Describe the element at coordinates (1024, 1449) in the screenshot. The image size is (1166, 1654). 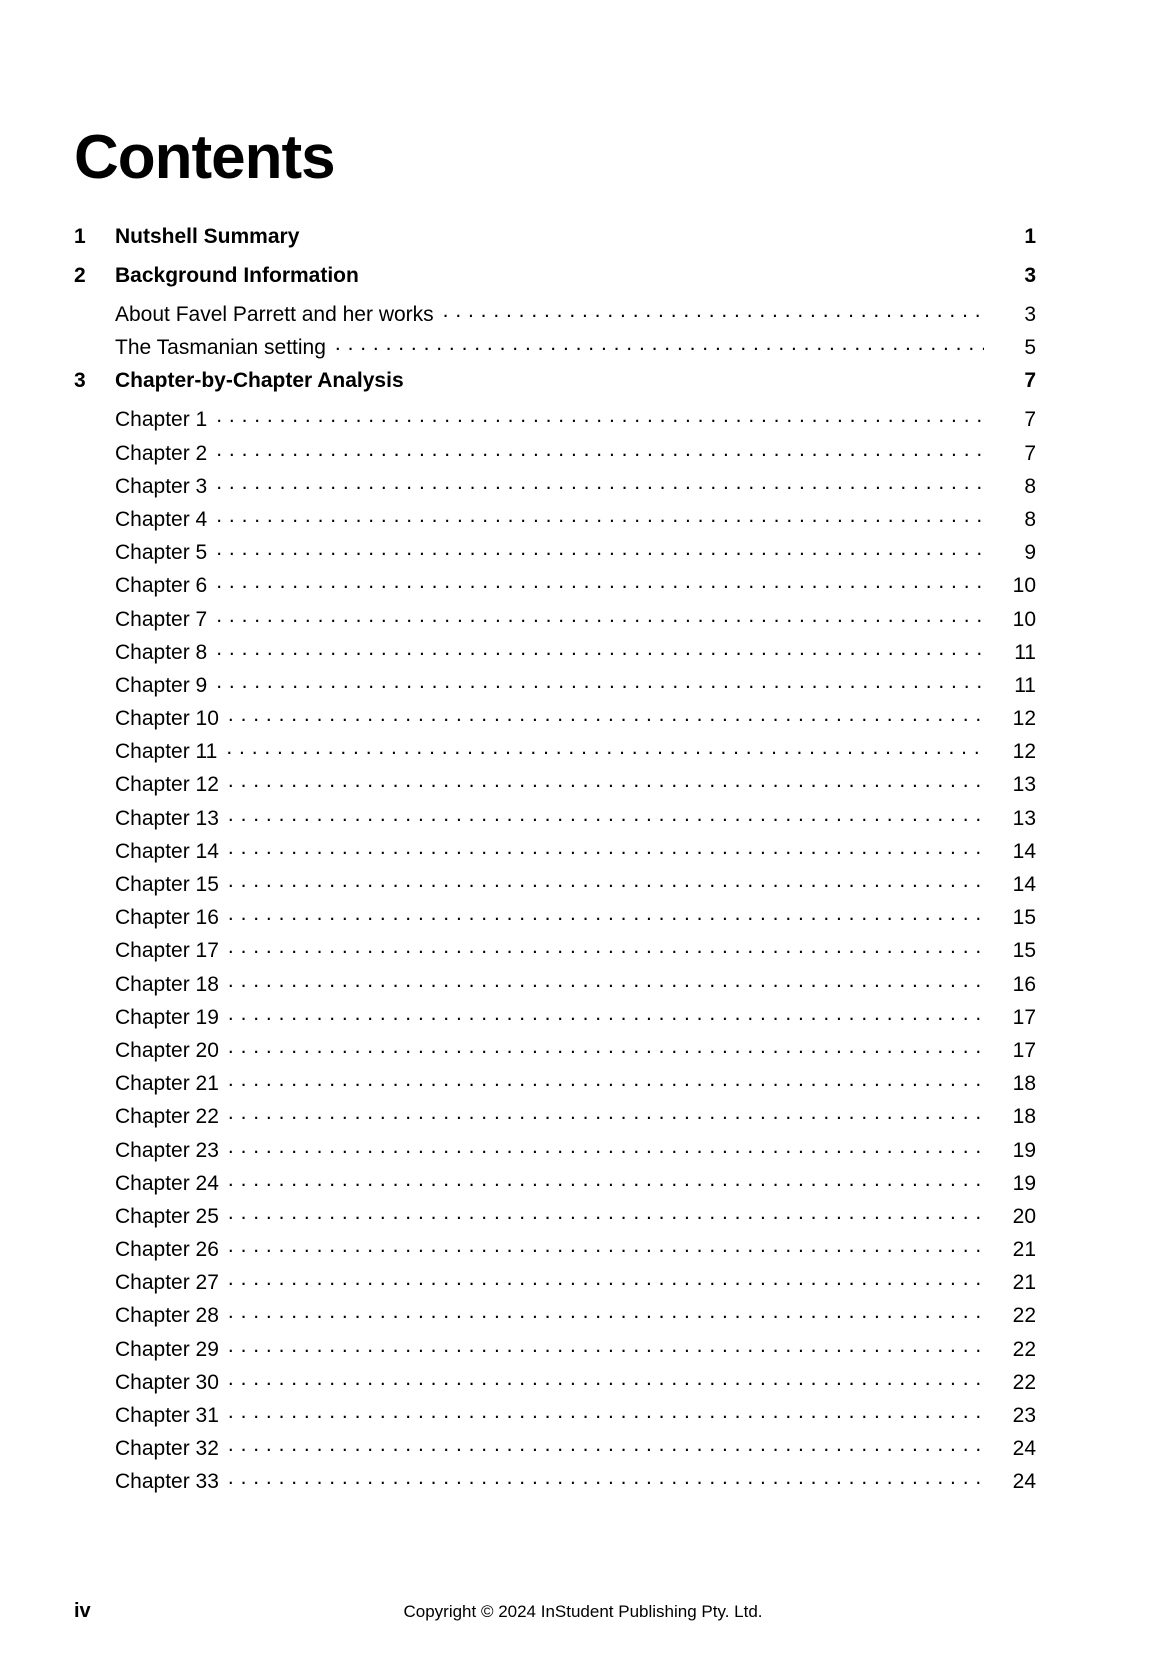
I see `toc-entry-page-number: 24` at that location.